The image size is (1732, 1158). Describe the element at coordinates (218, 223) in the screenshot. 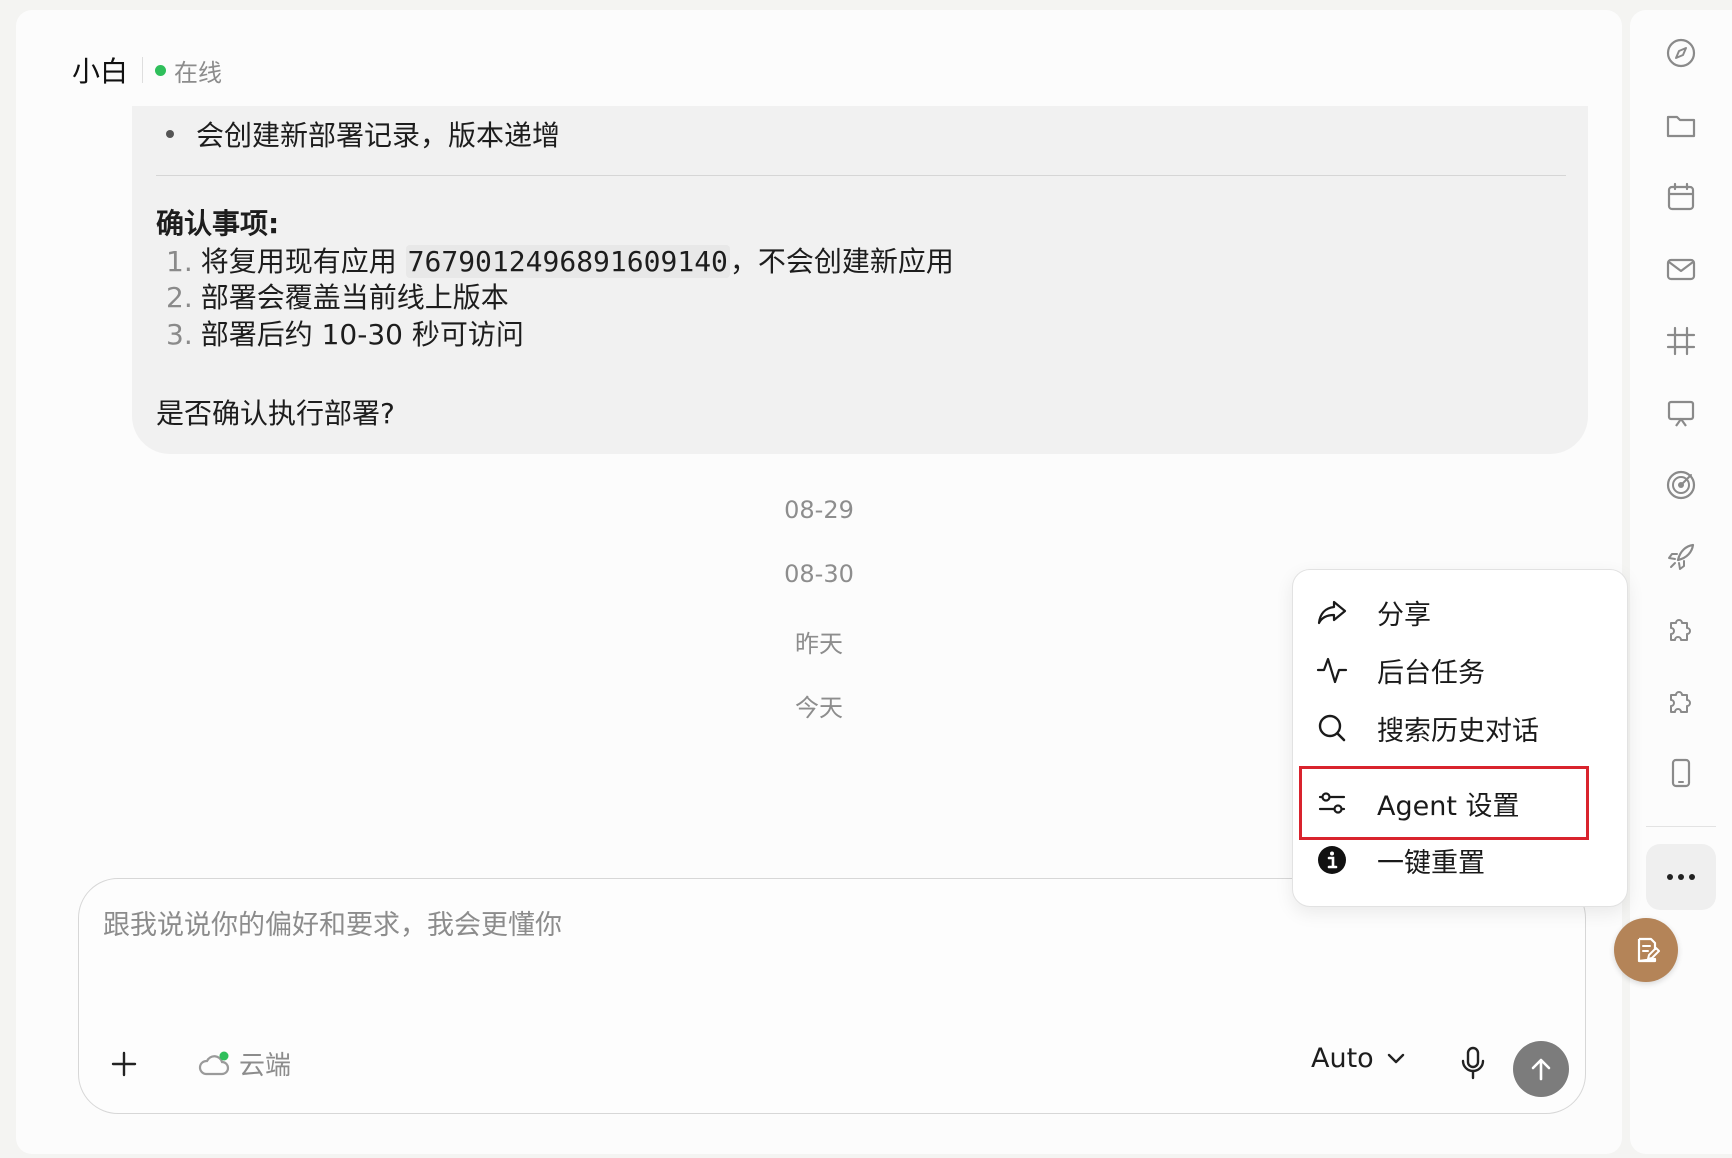

I see `confirm-title: 确认事项:` at that location.